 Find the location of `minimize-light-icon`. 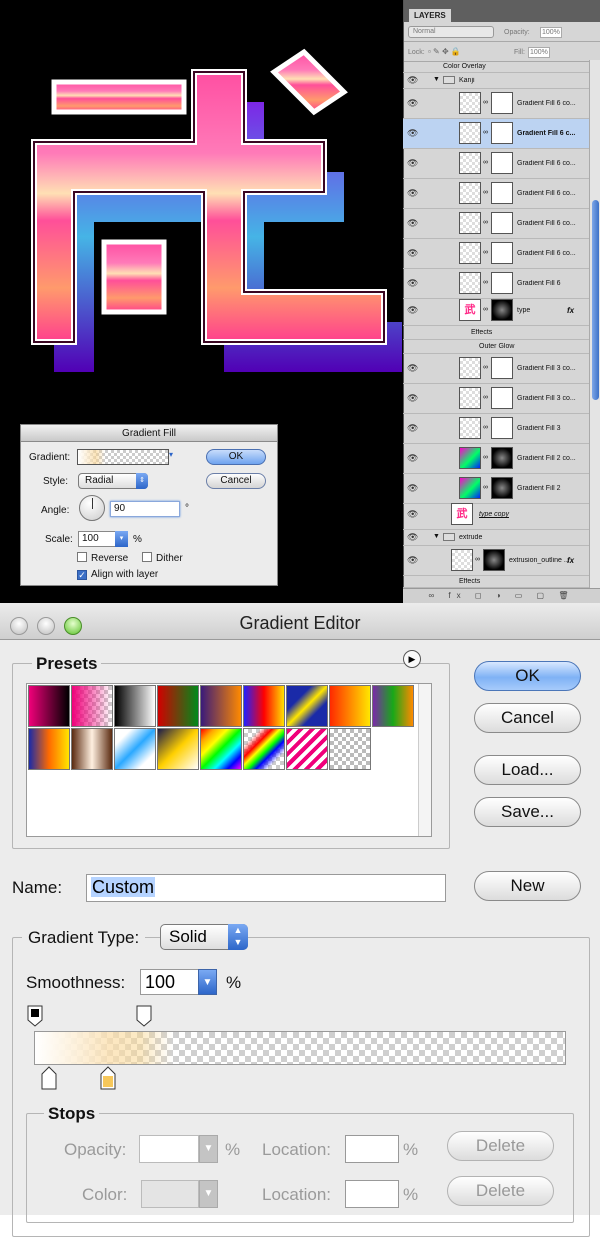

minimize-light-icon is located at coordinates (46, 626).